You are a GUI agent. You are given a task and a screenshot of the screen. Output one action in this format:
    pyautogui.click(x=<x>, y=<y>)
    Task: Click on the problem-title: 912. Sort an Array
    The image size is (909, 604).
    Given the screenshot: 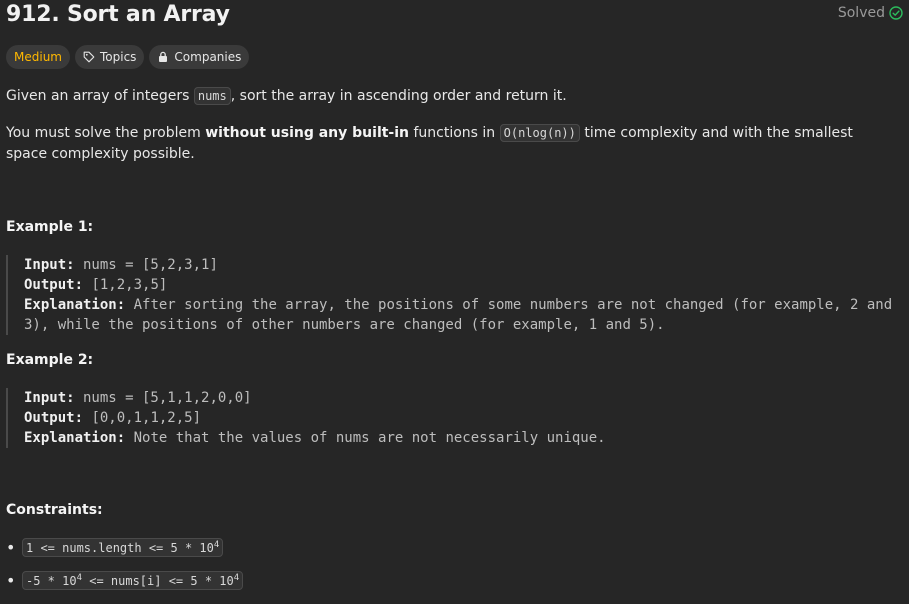 What is the action you would take?
    pyautogui.click(x=118, y=14)
    